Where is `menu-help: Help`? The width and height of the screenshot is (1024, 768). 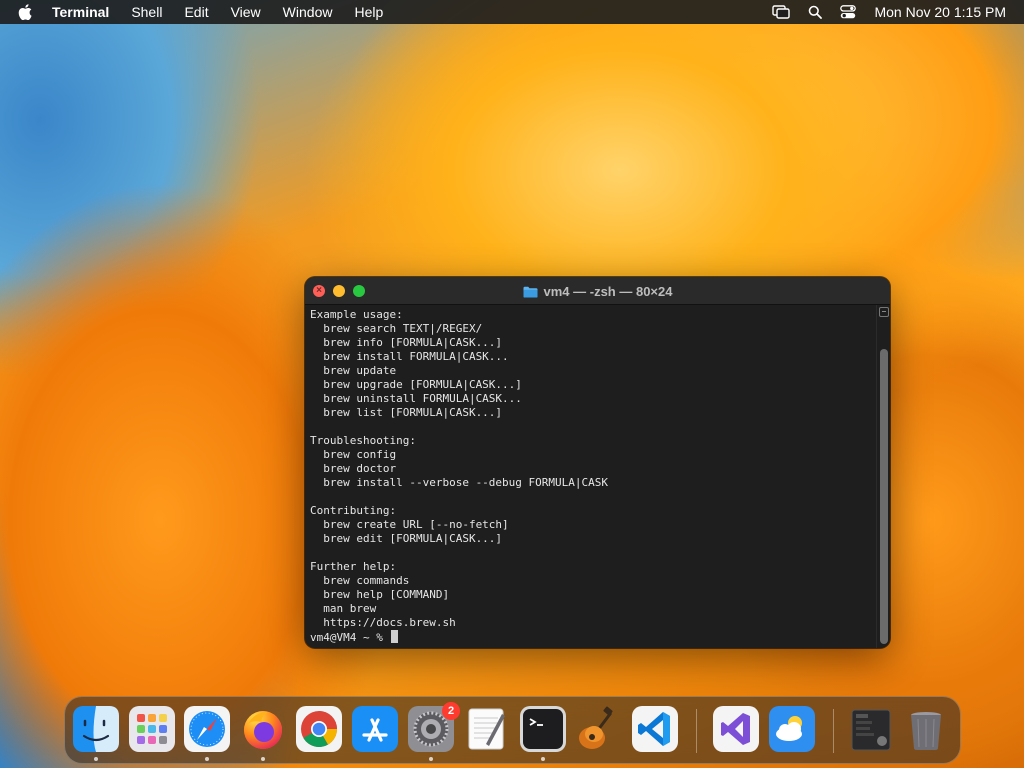 menu-help: Help is located at coordinates (368, 12).